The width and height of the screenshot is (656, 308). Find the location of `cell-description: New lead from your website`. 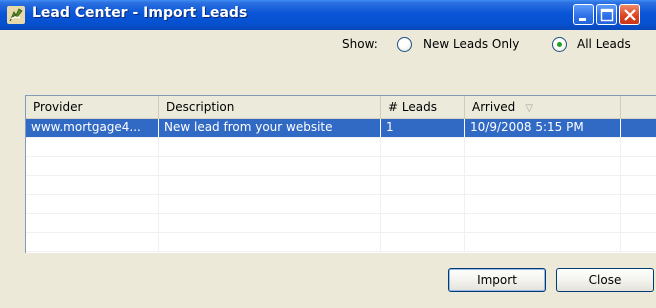

cell-description: New lead from your website is located at coordinates (270, 128).